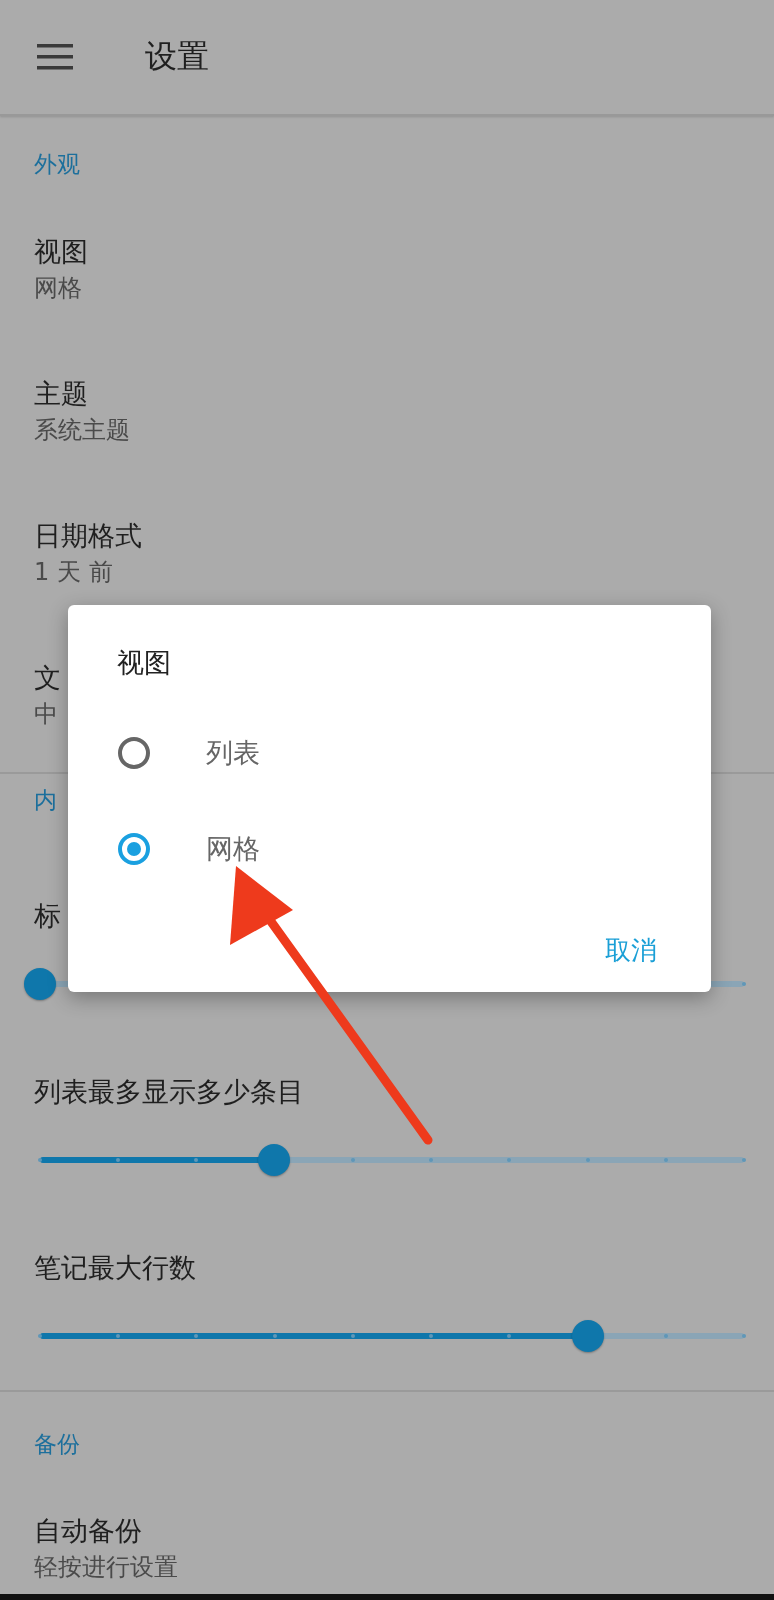 The height and width of the screenshot is (1600, 774). What do you see at coordinates (82, 430) in the screenshot?
I see `setting-value: 系统主题` at bounding box center [82, 430].